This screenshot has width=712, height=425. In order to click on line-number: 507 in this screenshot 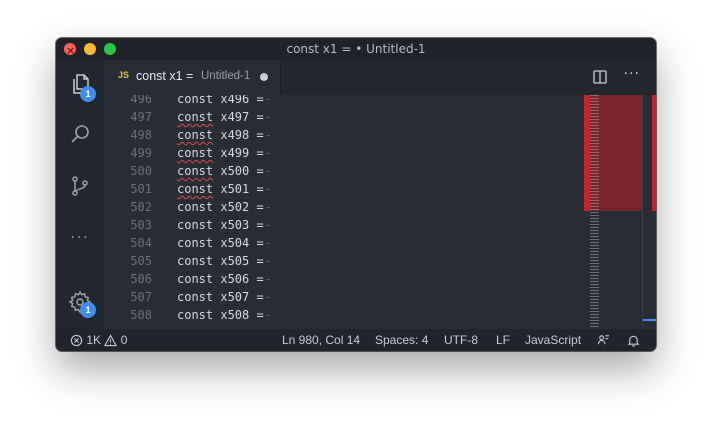, I will do `click(141, 297)`.